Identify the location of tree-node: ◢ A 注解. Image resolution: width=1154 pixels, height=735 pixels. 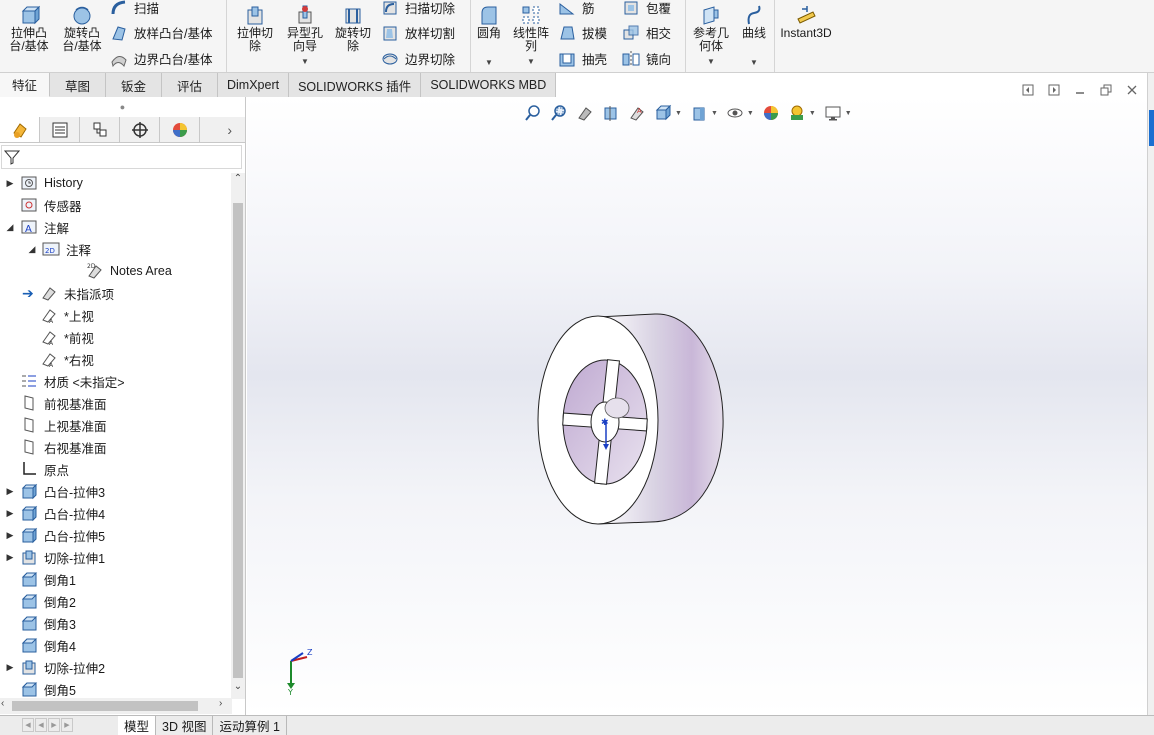
(36, 227).